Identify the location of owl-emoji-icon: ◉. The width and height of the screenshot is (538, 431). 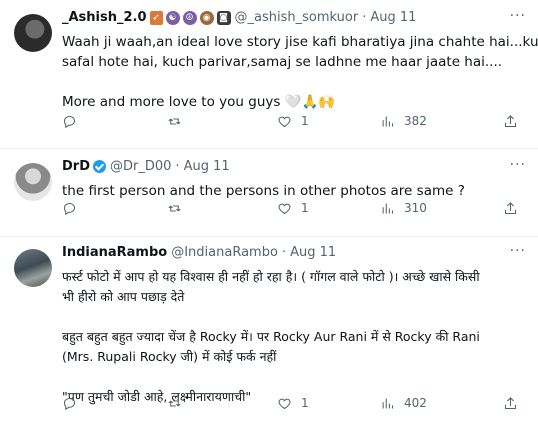
(206, 17).